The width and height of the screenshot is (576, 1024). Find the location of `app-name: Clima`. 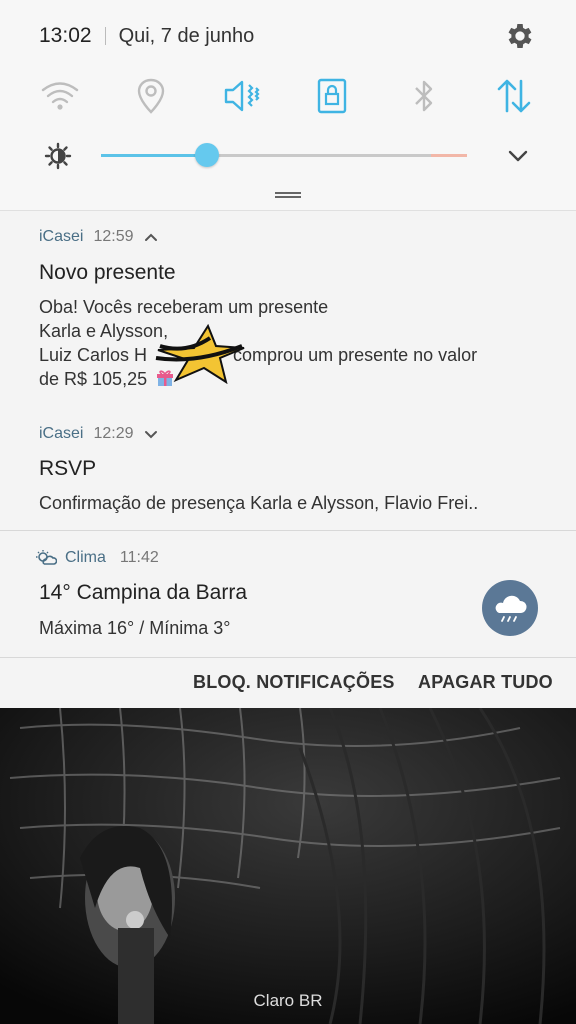

app-name: Clima is located at coordinates (85, 557).